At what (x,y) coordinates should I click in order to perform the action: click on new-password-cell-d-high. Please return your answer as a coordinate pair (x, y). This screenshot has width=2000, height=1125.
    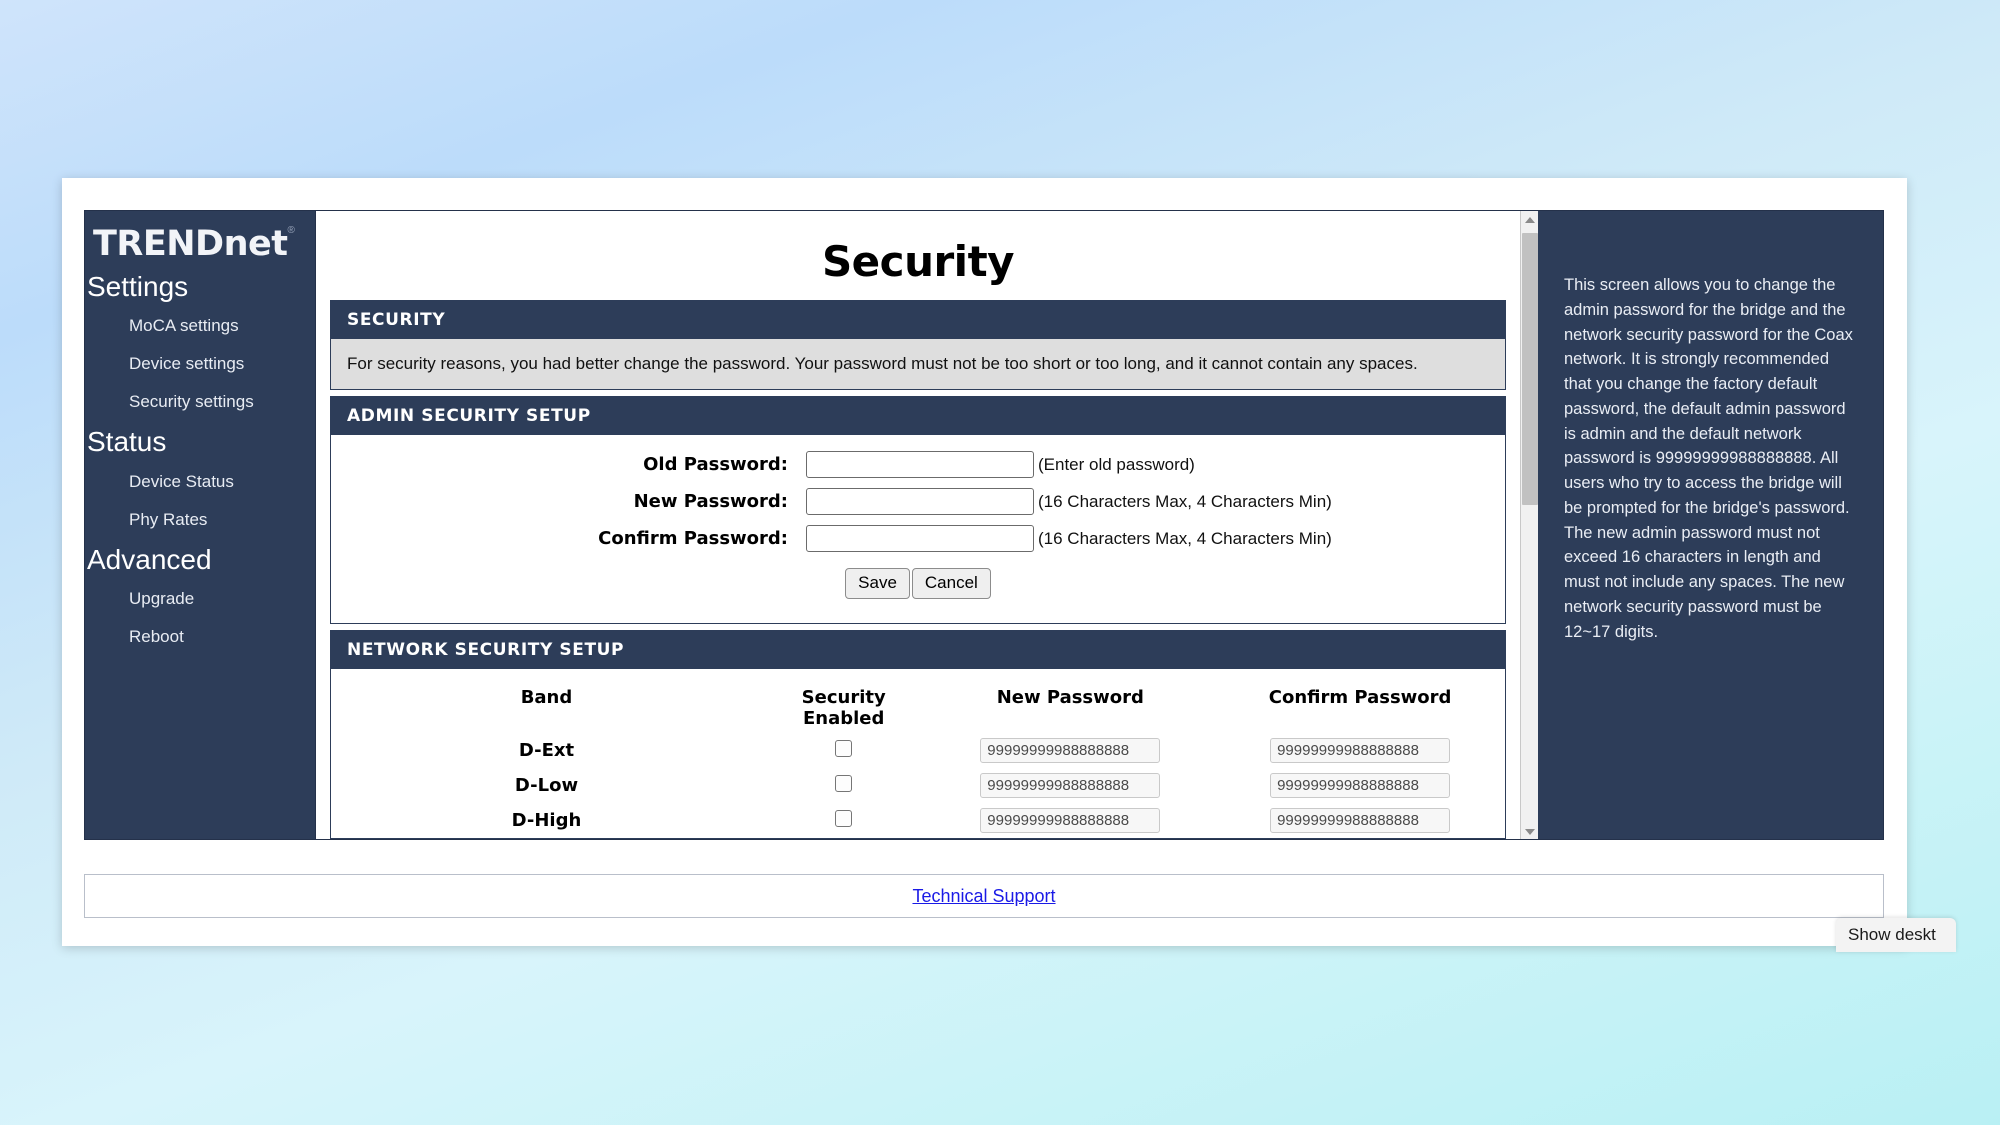
    Looking at the image, I should click on (1070, 820).